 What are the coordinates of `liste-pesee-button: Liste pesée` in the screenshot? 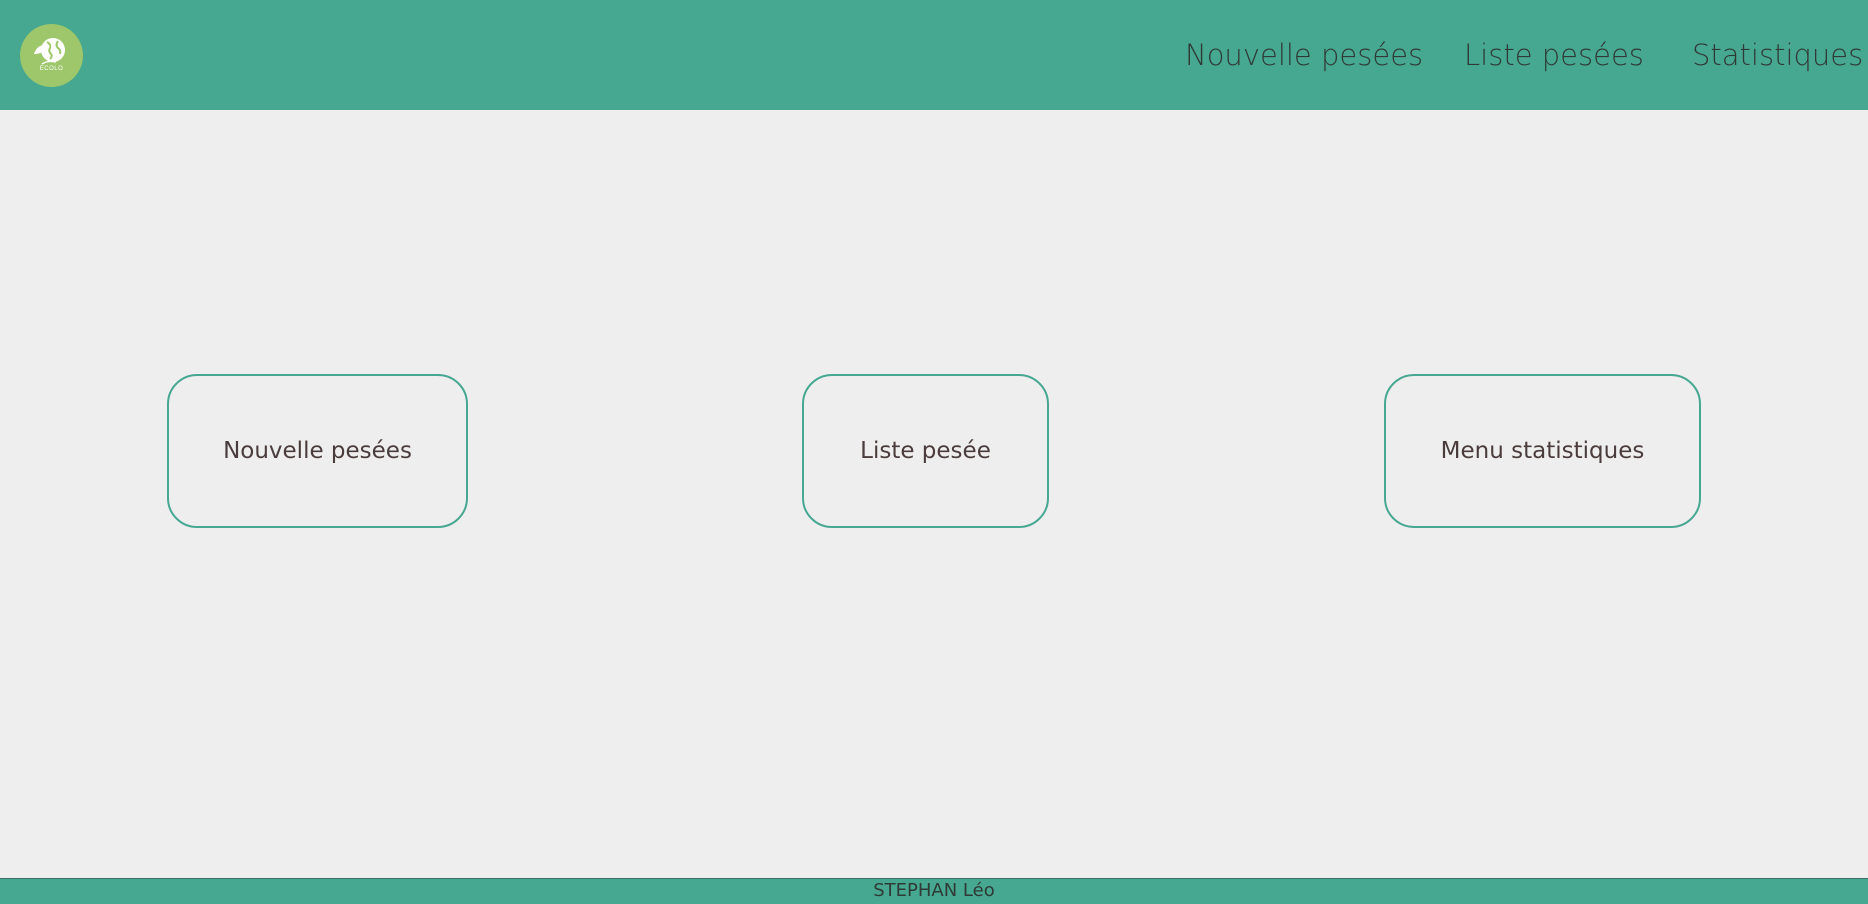 It's located at (925, 451).